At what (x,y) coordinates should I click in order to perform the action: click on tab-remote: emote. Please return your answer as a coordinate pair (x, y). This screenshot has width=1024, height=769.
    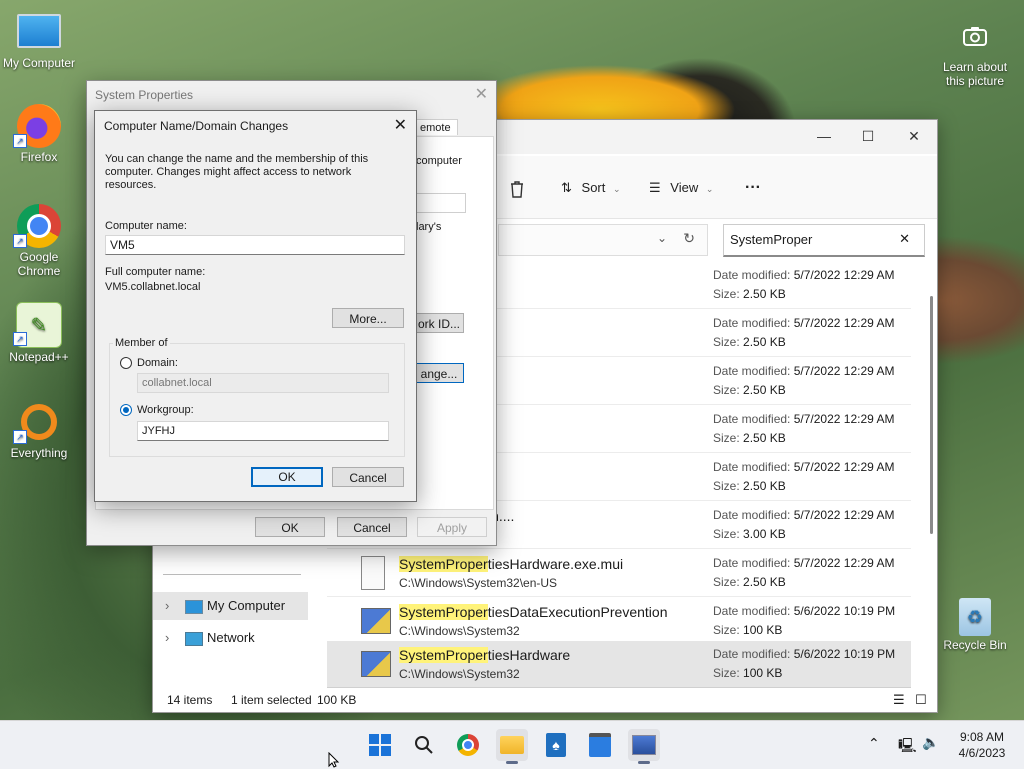
    Looking at the image, I should click on (436, 127).